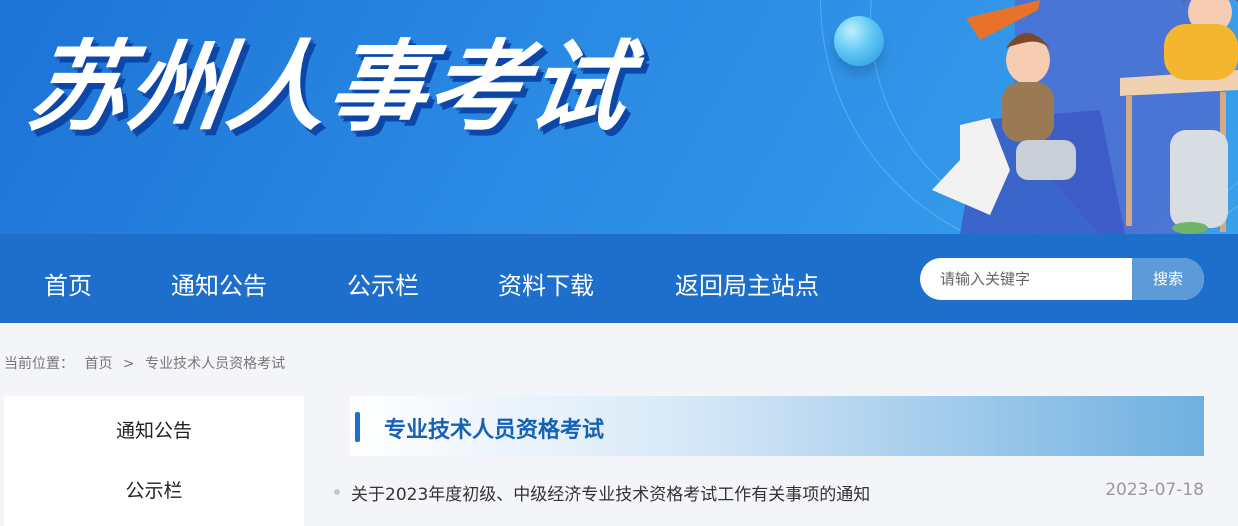 Image resolution: width=1238 pixels, height=526 pixels. I want to click on breadcrumb: 当前位置： 首页 > 专业技术人员资格考试, so click(147, 363).